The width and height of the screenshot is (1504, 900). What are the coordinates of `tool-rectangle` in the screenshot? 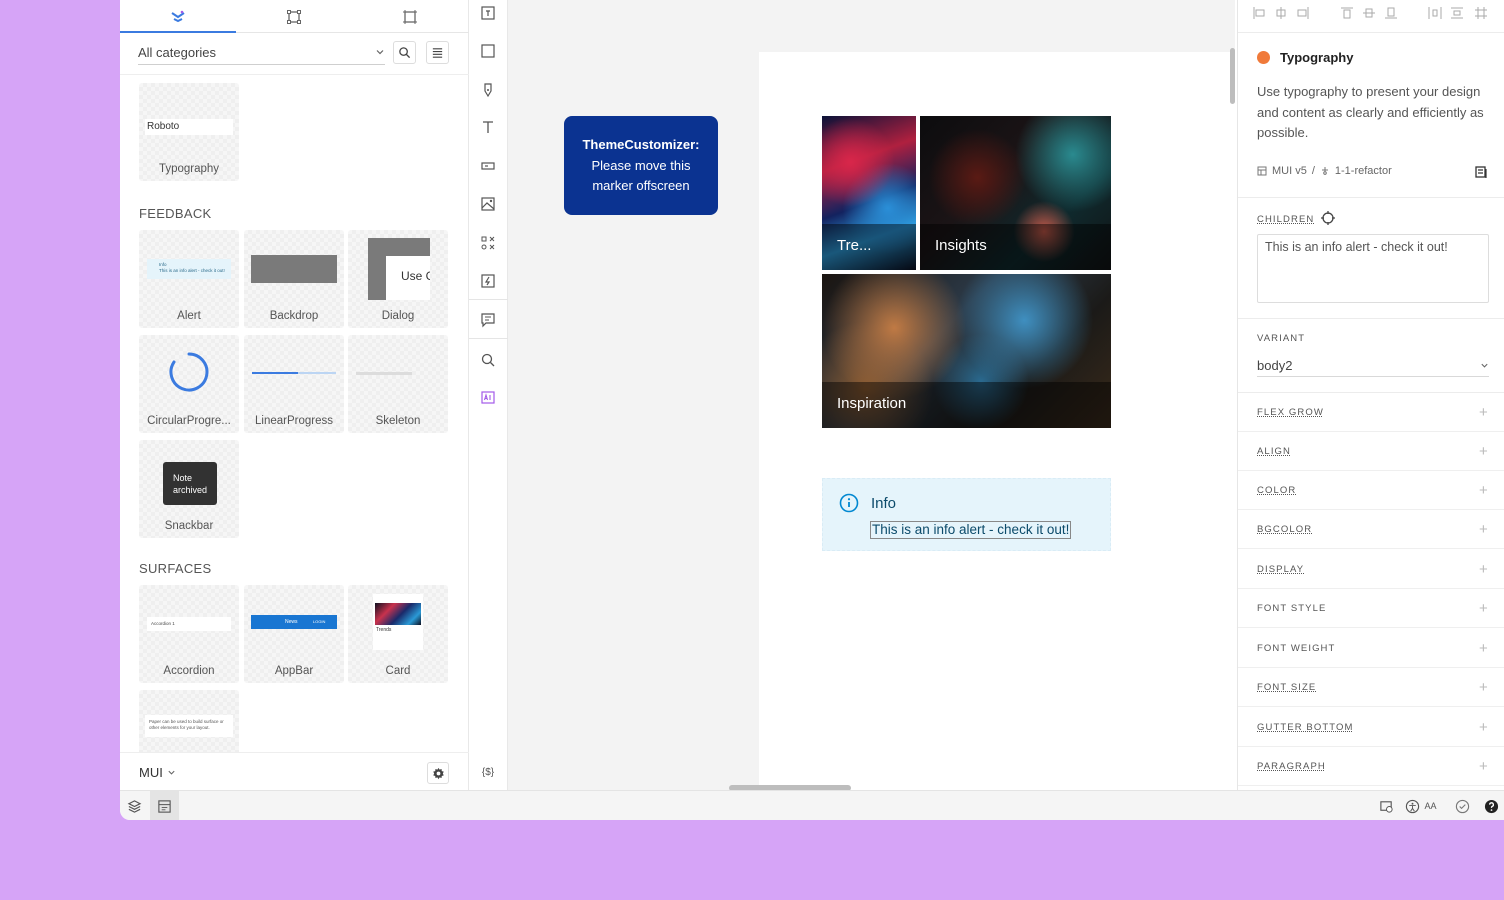 It's located at (488, 51).